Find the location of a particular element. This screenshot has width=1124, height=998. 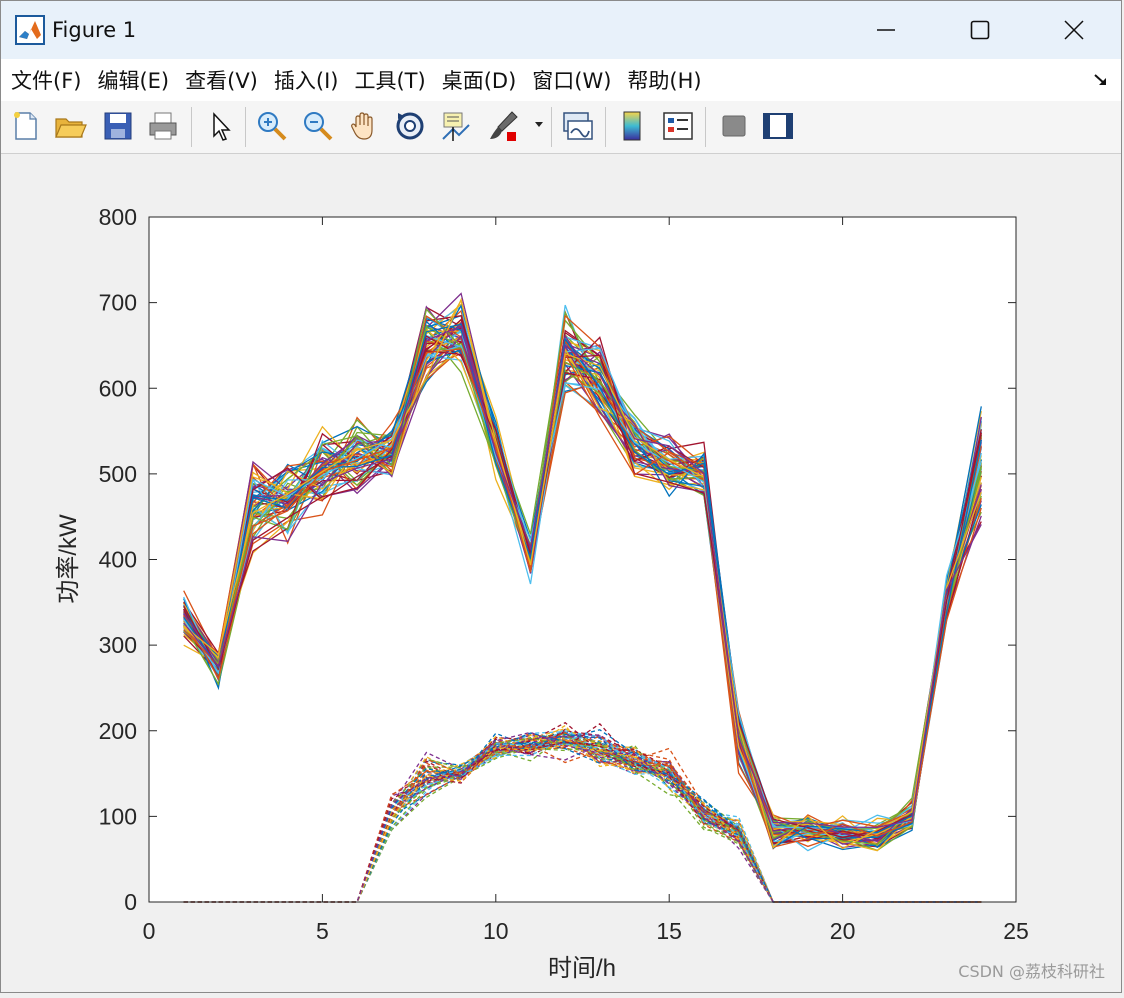

legend-icon is located at coordinates (678, 126).